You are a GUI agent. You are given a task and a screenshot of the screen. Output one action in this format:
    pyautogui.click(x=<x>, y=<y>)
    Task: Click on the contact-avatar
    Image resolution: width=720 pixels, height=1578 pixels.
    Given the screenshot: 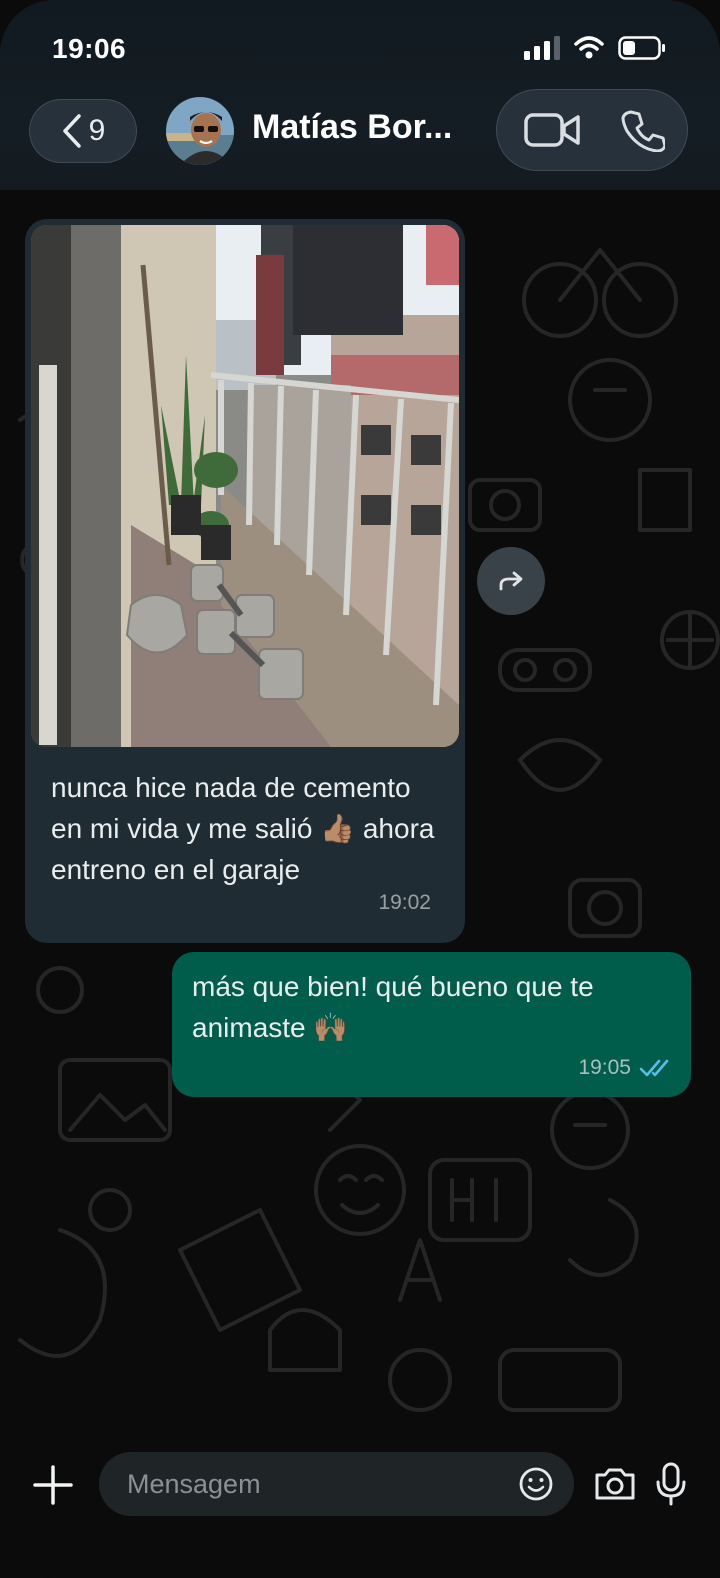 What is the action you would take?
    pyautogui.click(x=200, y=131)
    